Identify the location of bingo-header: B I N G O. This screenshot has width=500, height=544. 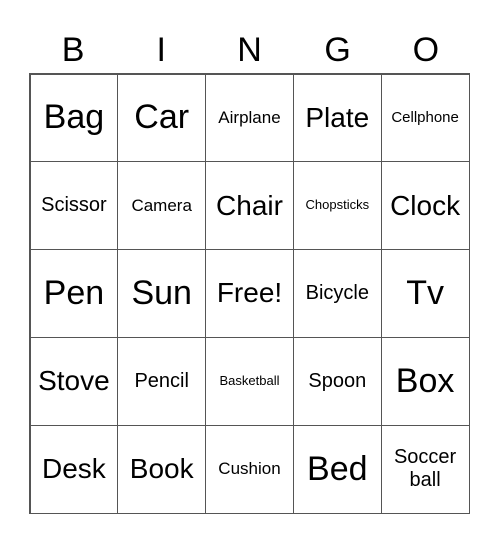
(249, 50).